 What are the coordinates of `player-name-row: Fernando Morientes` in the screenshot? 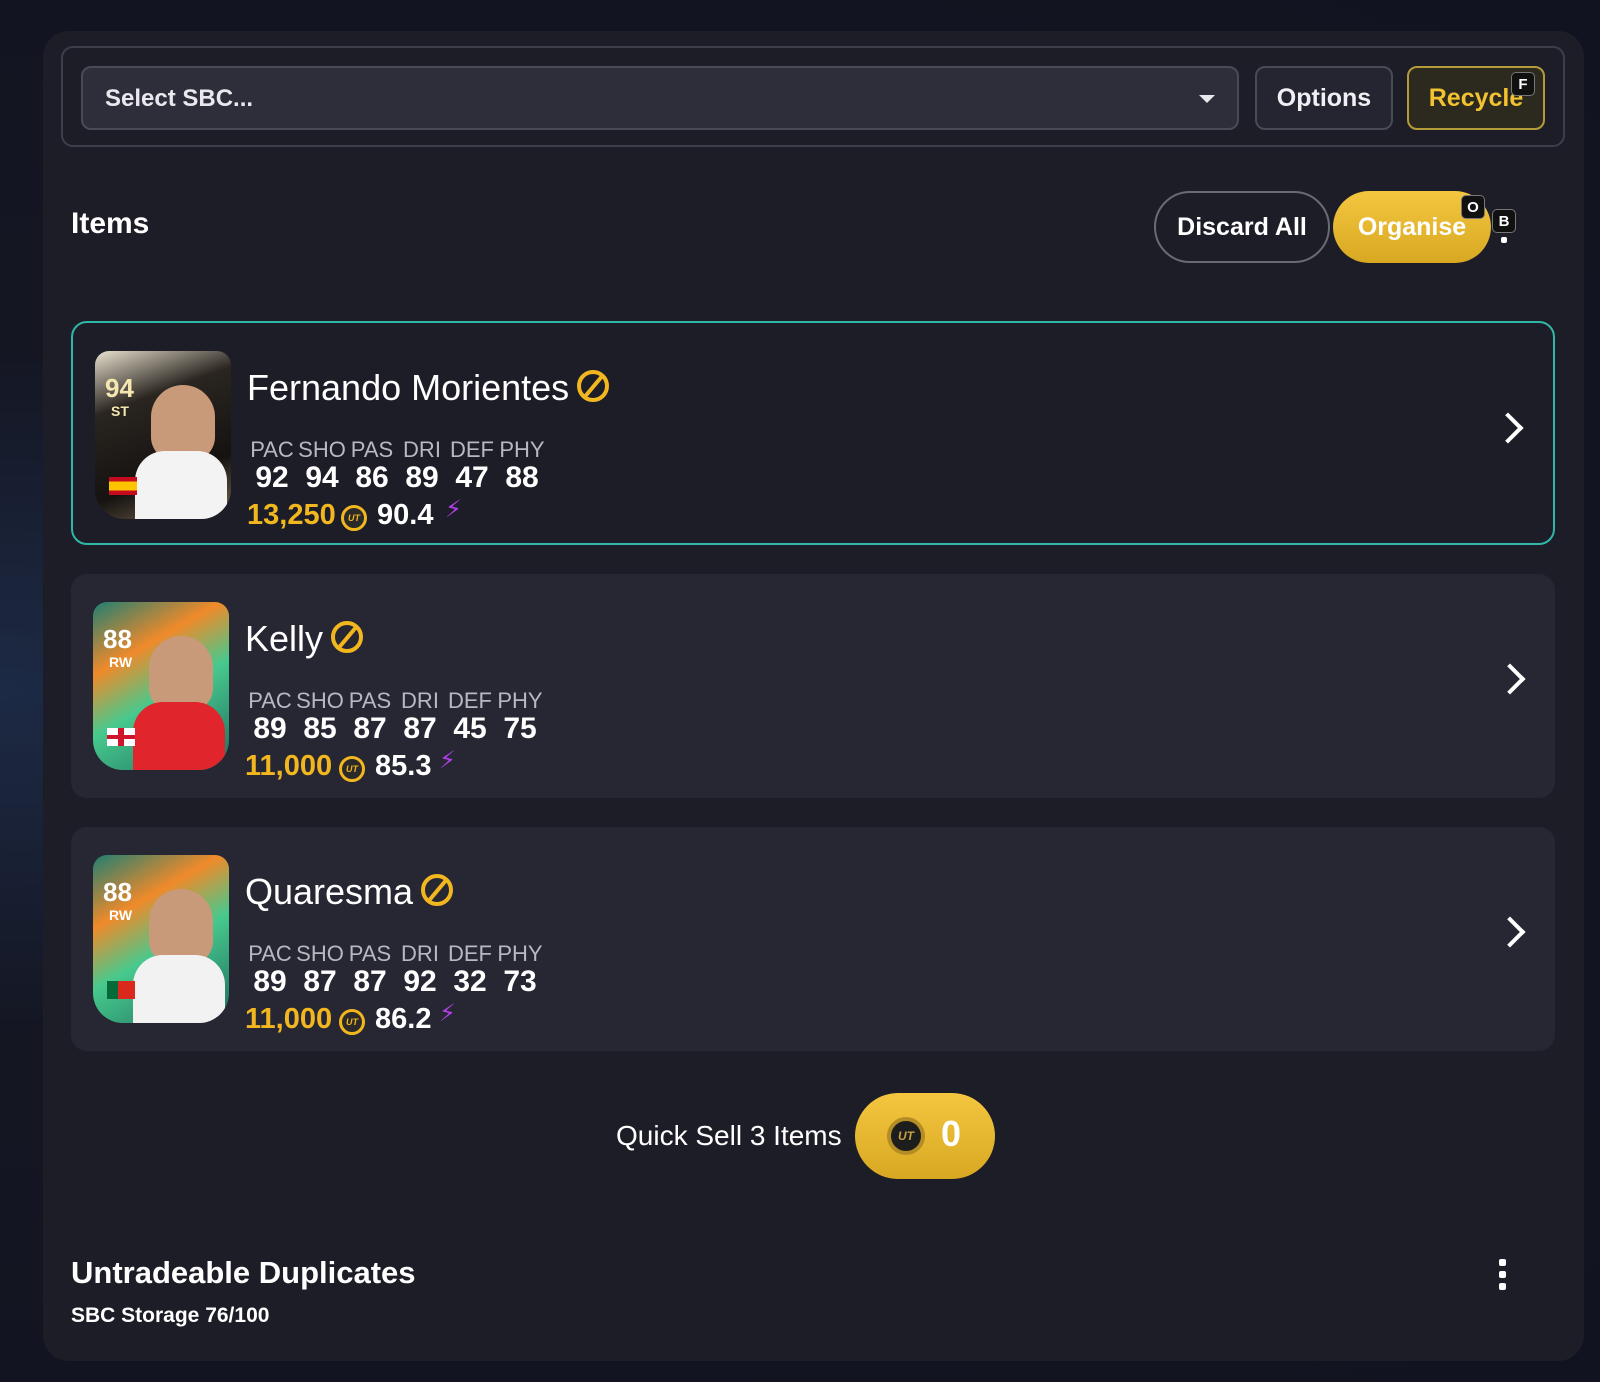 It's located at (428, 388).